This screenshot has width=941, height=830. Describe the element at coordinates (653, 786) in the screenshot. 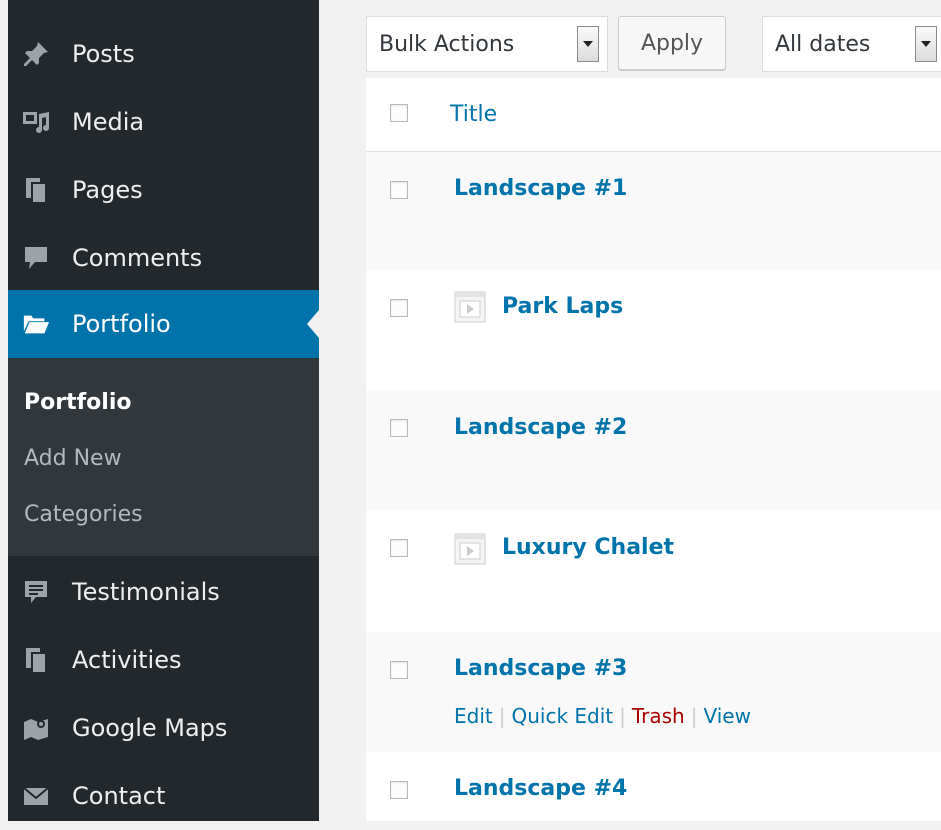

I see `table-row: Landscape #4` at that location.